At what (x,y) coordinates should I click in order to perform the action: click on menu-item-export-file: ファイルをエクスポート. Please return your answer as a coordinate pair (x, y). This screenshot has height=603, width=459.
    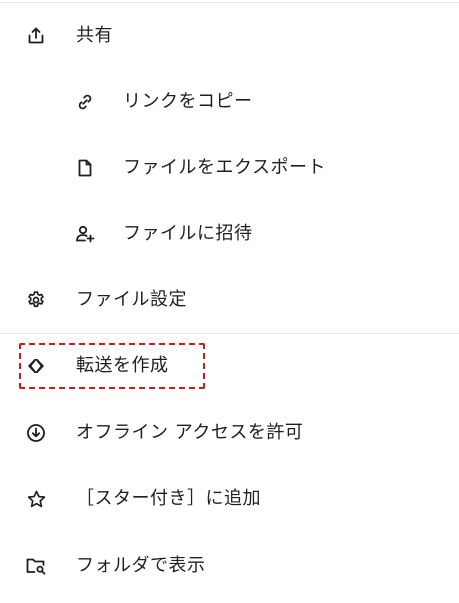
    Looking at the image, I should click on (229, 168).